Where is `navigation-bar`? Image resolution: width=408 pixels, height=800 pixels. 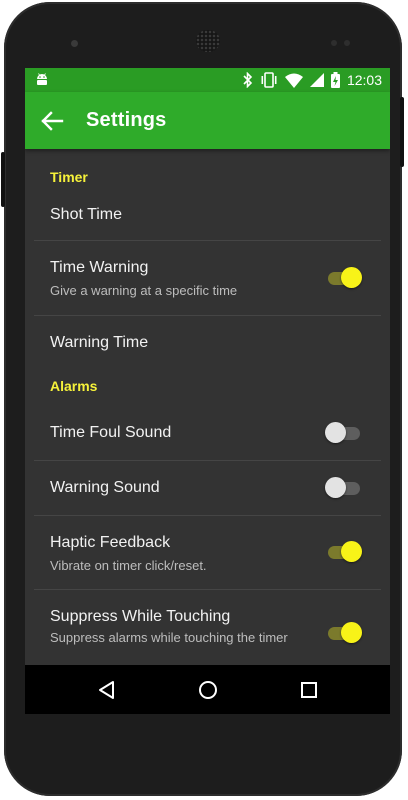
navigation-bar is located at coordinates (207, 689).